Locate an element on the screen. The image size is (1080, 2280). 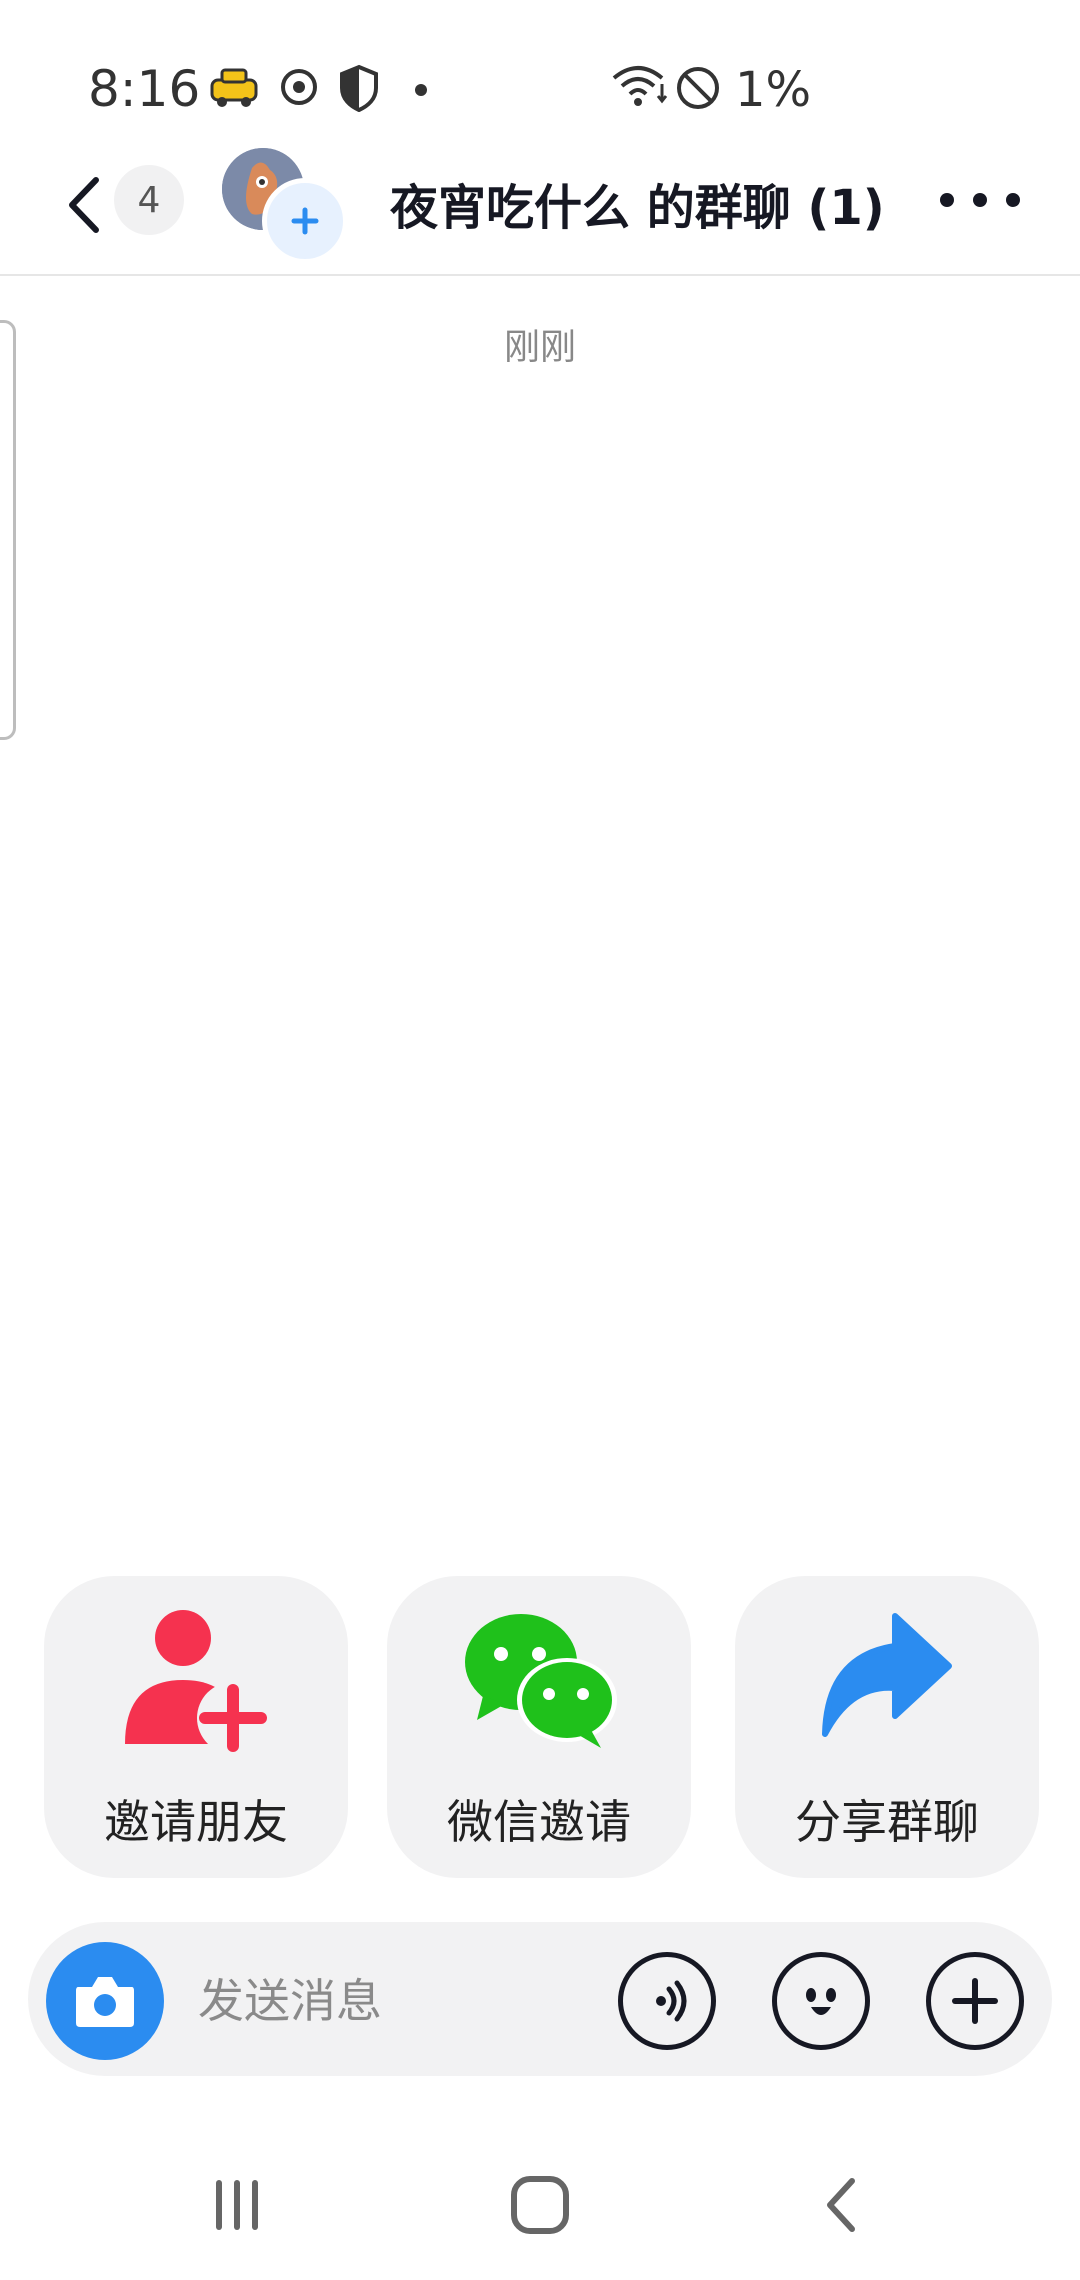
sync-icon is located at coordinates (299, 89).